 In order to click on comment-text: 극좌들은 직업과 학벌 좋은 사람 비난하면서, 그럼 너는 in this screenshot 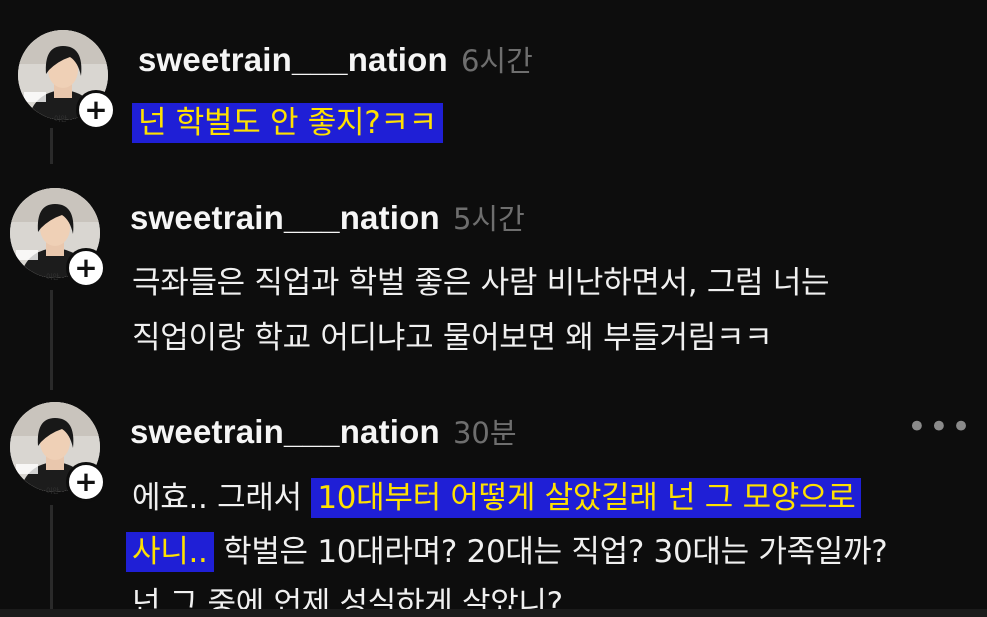, I will do `click(481, 283)`.